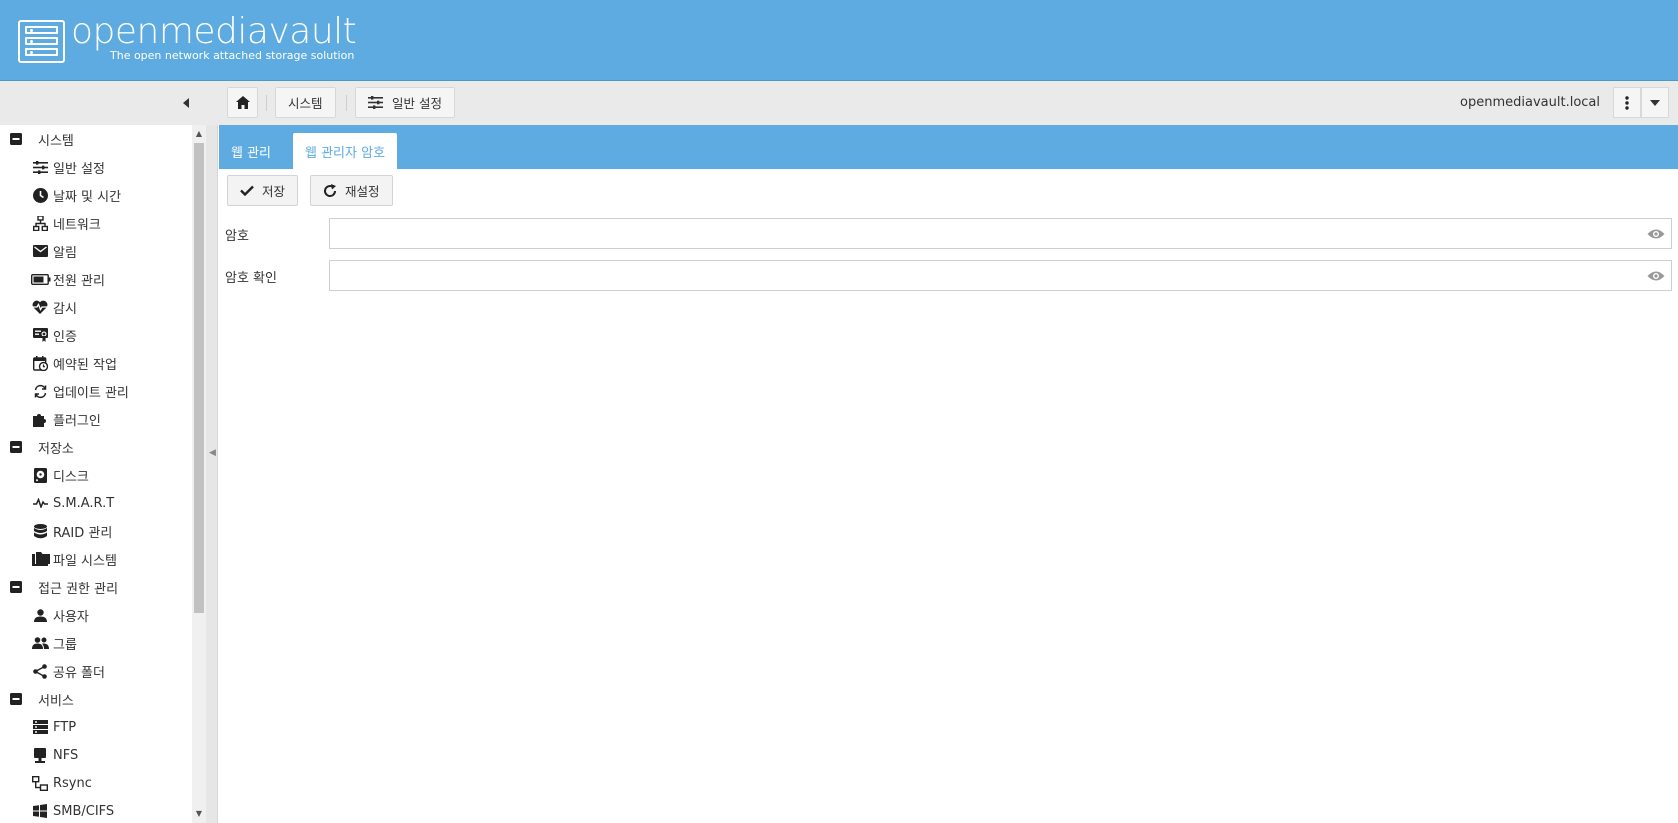 The image size is (1678, 823). I want to click on home-icon, so click(242, 102).